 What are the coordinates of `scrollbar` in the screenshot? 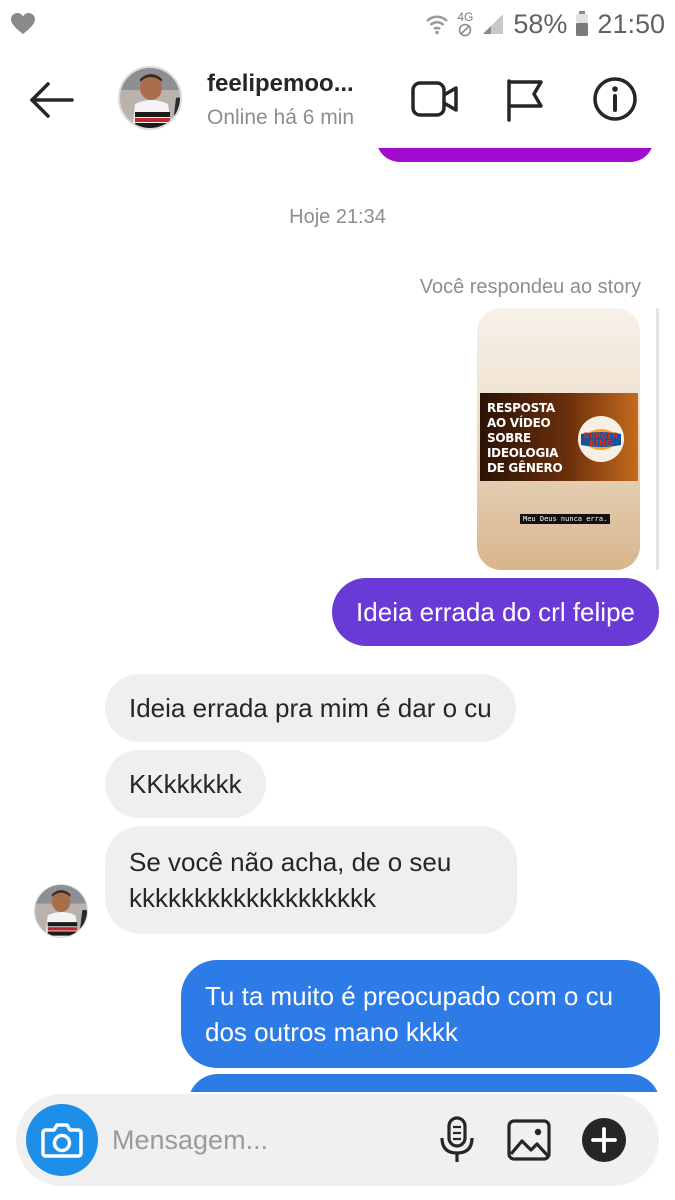 It's located at (657, 439).